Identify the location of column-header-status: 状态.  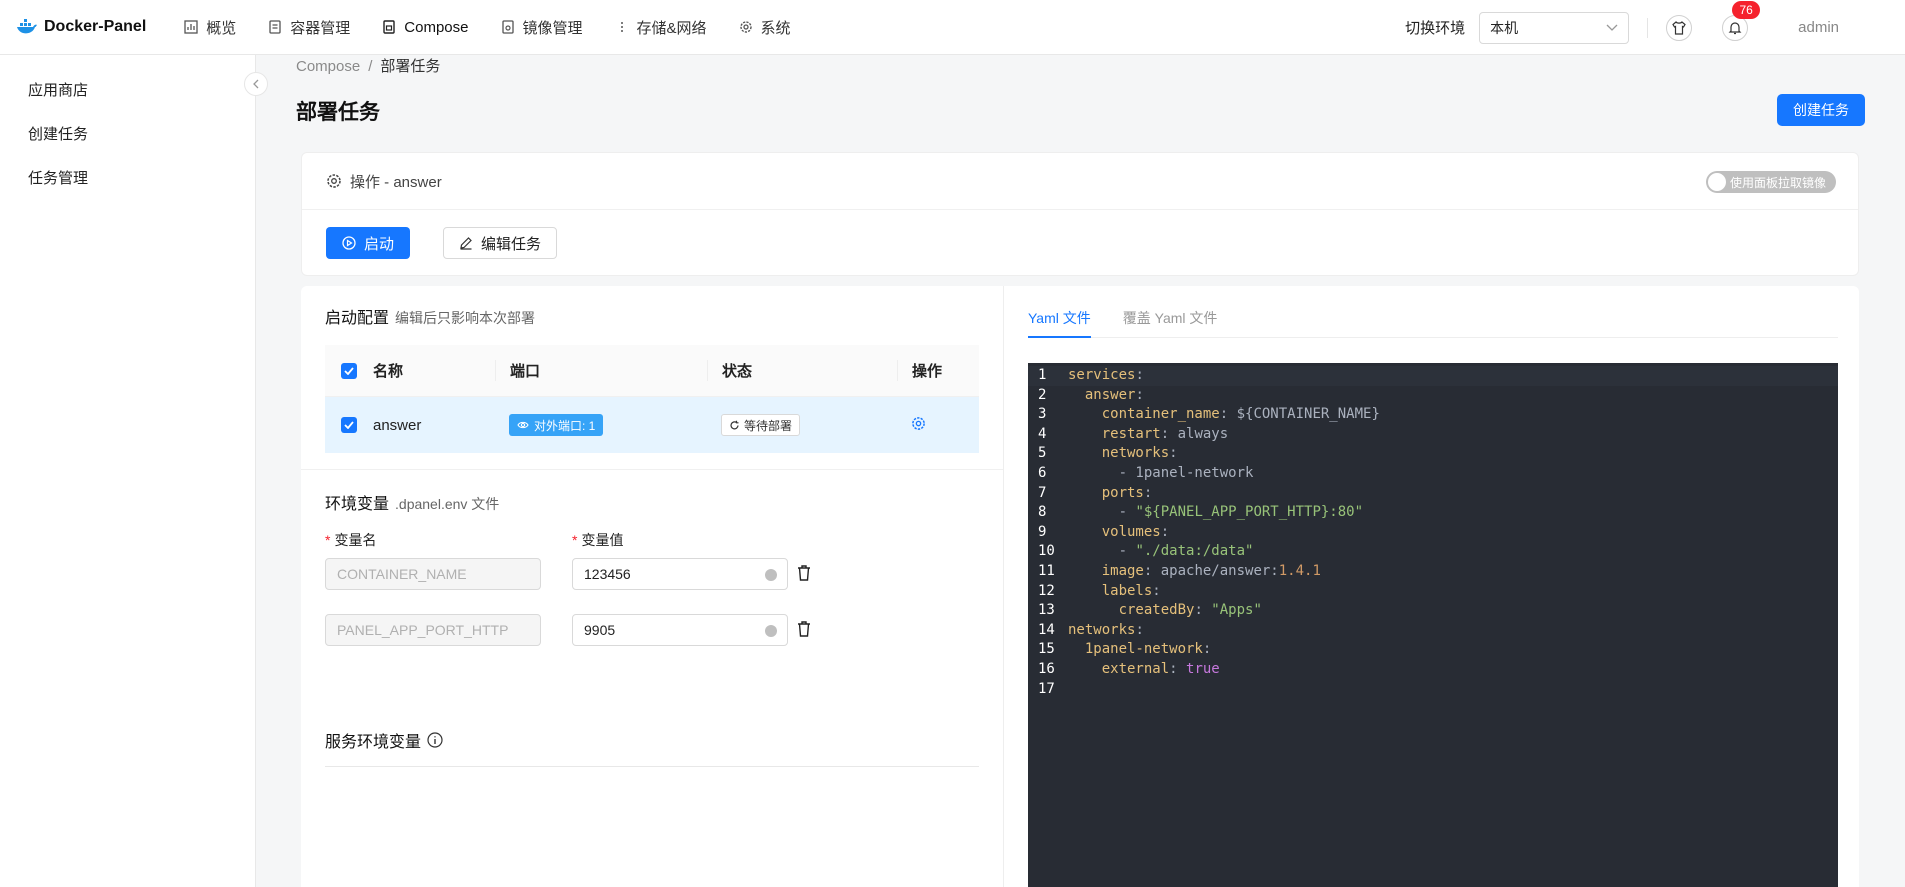
(802, 370).